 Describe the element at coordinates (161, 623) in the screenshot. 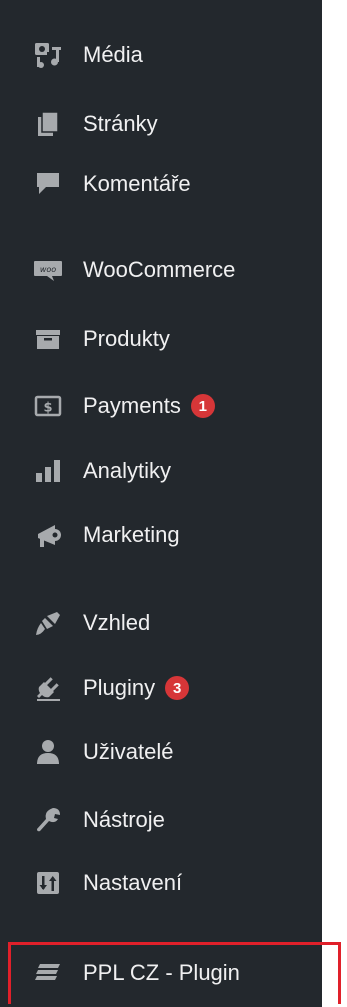

I see `menu-item-appearance: Vzhled` at that location.